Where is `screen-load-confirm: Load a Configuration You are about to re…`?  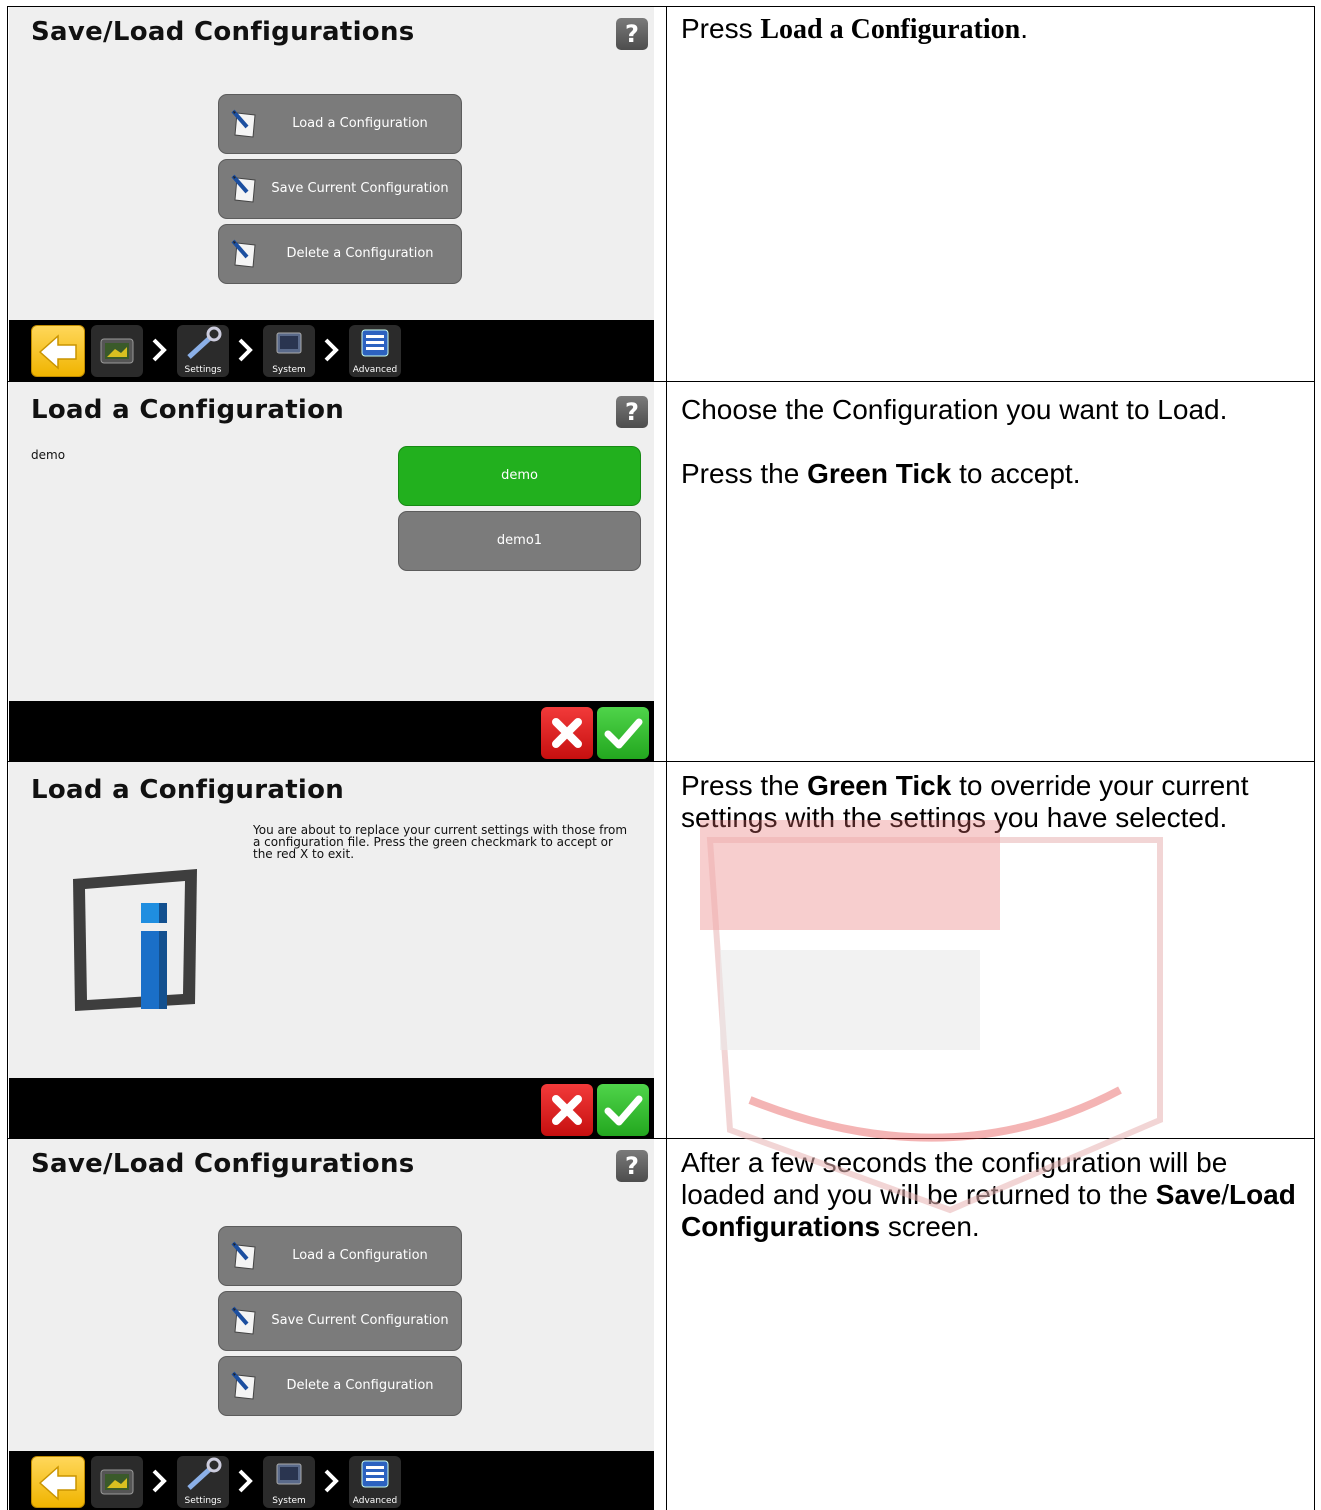
screen-load-confirm: Load a Configuration You are about to re… is located at coordinates (331, 950).